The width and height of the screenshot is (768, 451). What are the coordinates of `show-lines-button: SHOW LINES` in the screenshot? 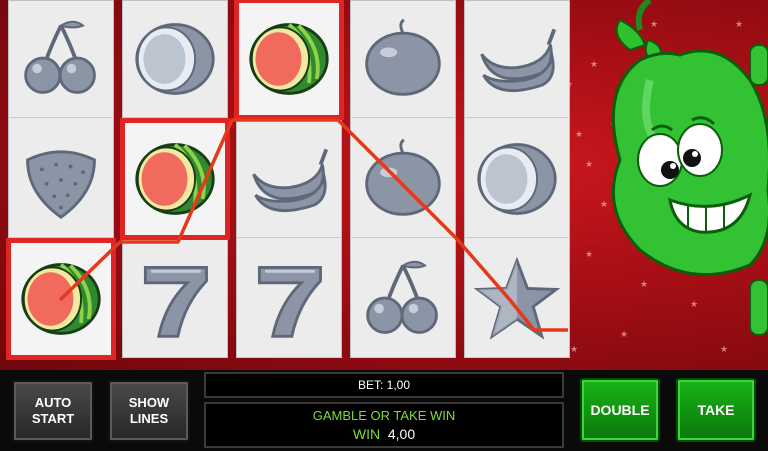 It's located at (149, 411).